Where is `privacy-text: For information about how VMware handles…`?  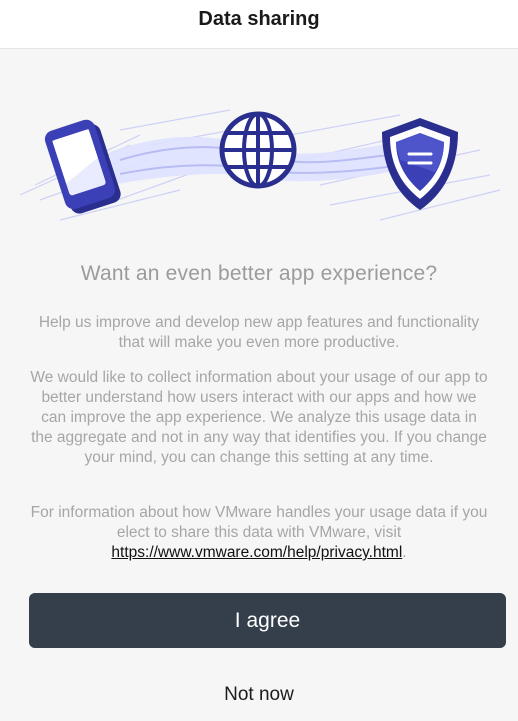
privacy-text: For information about how VMware handles… is located at coordinates (259, 522).